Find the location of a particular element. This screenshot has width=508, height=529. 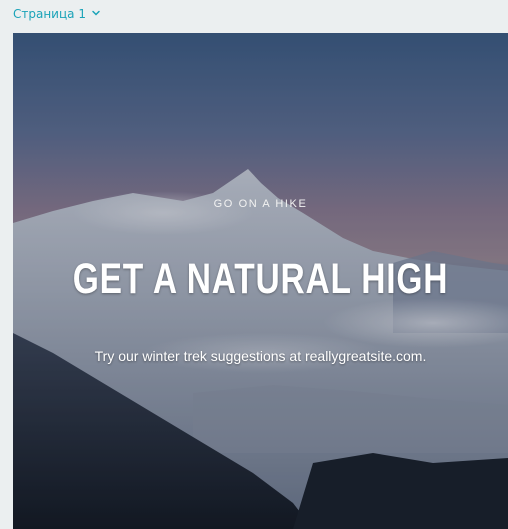

chevron-down-icon is located at coordinates (96, 14).